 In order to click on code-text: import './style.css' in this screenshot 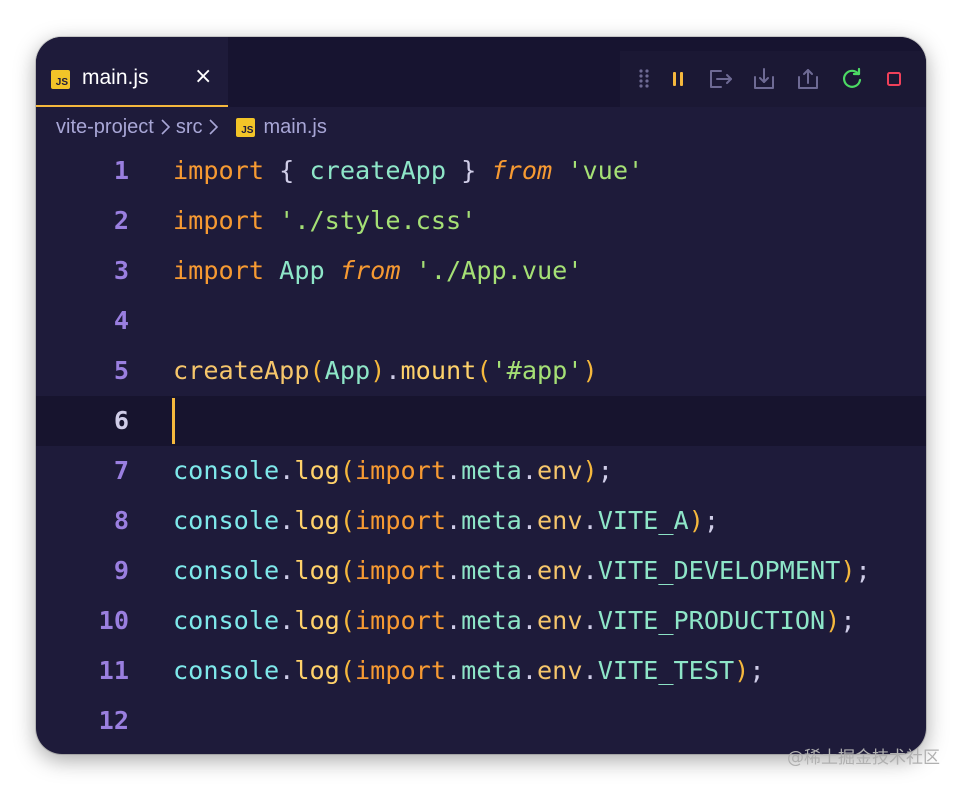, I will do `click(324, 221)`.